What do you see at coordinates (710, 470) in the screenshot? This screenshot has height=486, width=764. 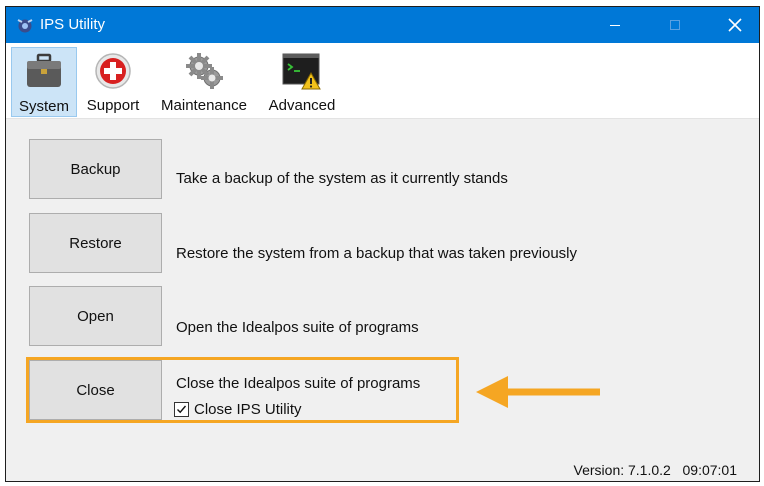 I see `clock-time: 09:07:01` at bounding box center [710, 470].